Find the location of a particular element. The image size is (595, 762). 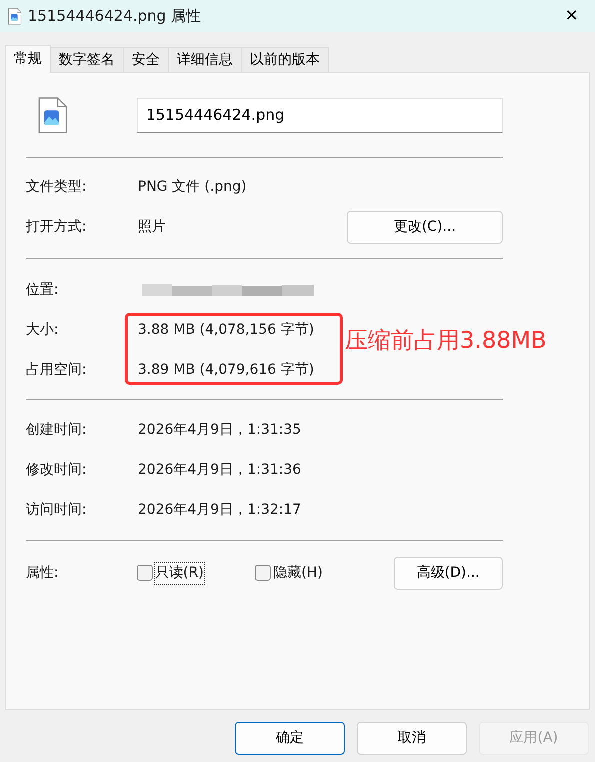

annotation-text: 压缩前占用3.88MB is located at coordinates (446, 341).